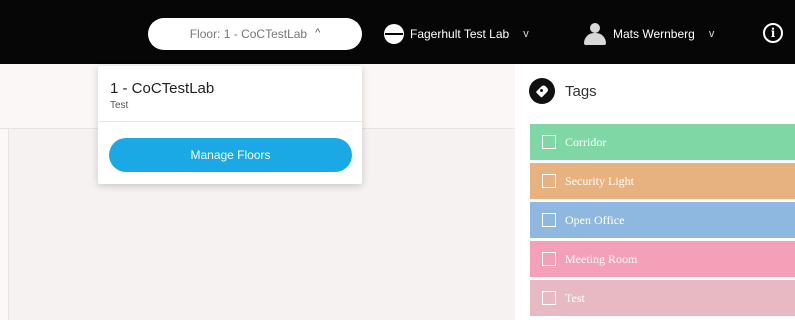  I want to click on tag-icon, so click(542, 91).